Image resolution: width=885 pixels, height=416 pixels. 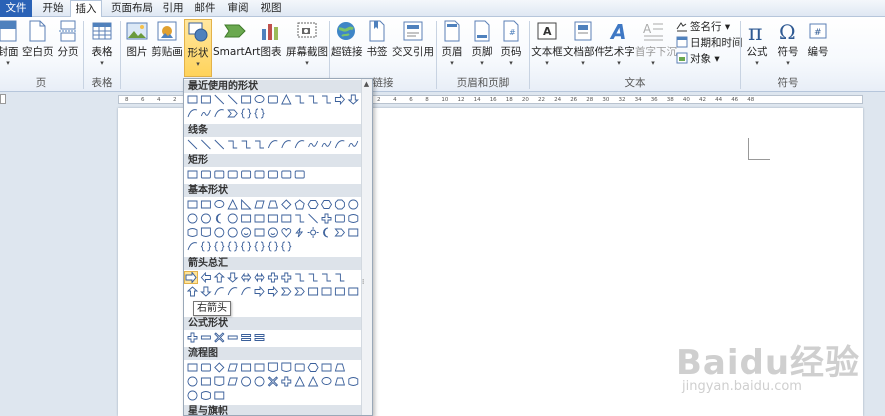 I want to click on minus-shape-icon, so click(x=205, y=337).